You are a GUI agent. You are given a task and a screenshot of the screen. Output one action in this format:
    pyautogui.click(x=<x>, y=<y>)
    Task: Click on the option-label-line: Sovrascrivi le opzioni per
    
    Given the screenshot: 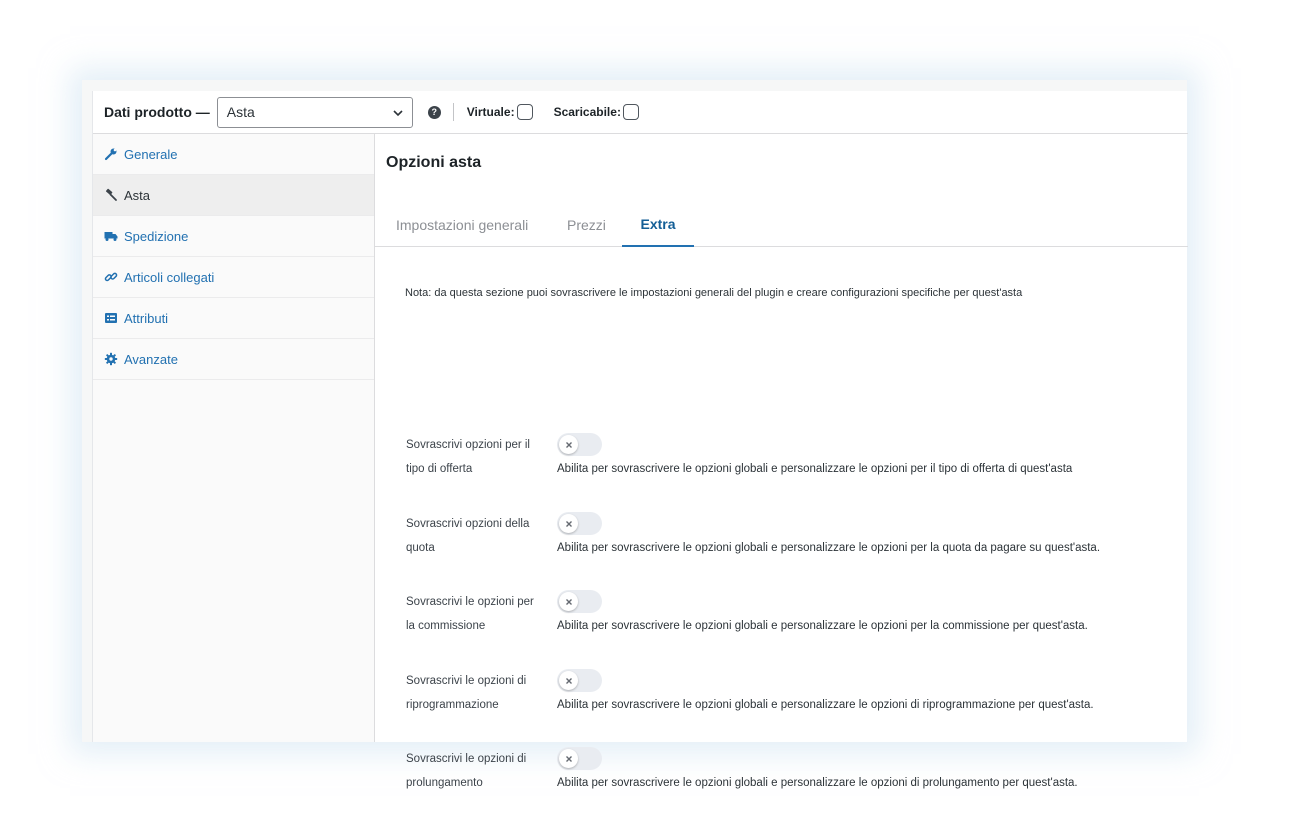 What is the action you would take?
    pyautogui.click(x=470, y=602)
    